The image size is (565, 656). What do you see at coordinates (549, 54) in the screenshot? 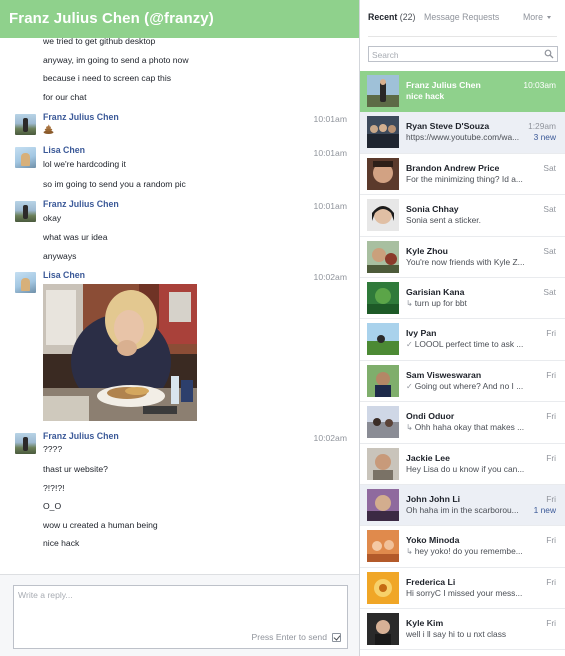
I see `search-icon` at bounding box center [549, 54].